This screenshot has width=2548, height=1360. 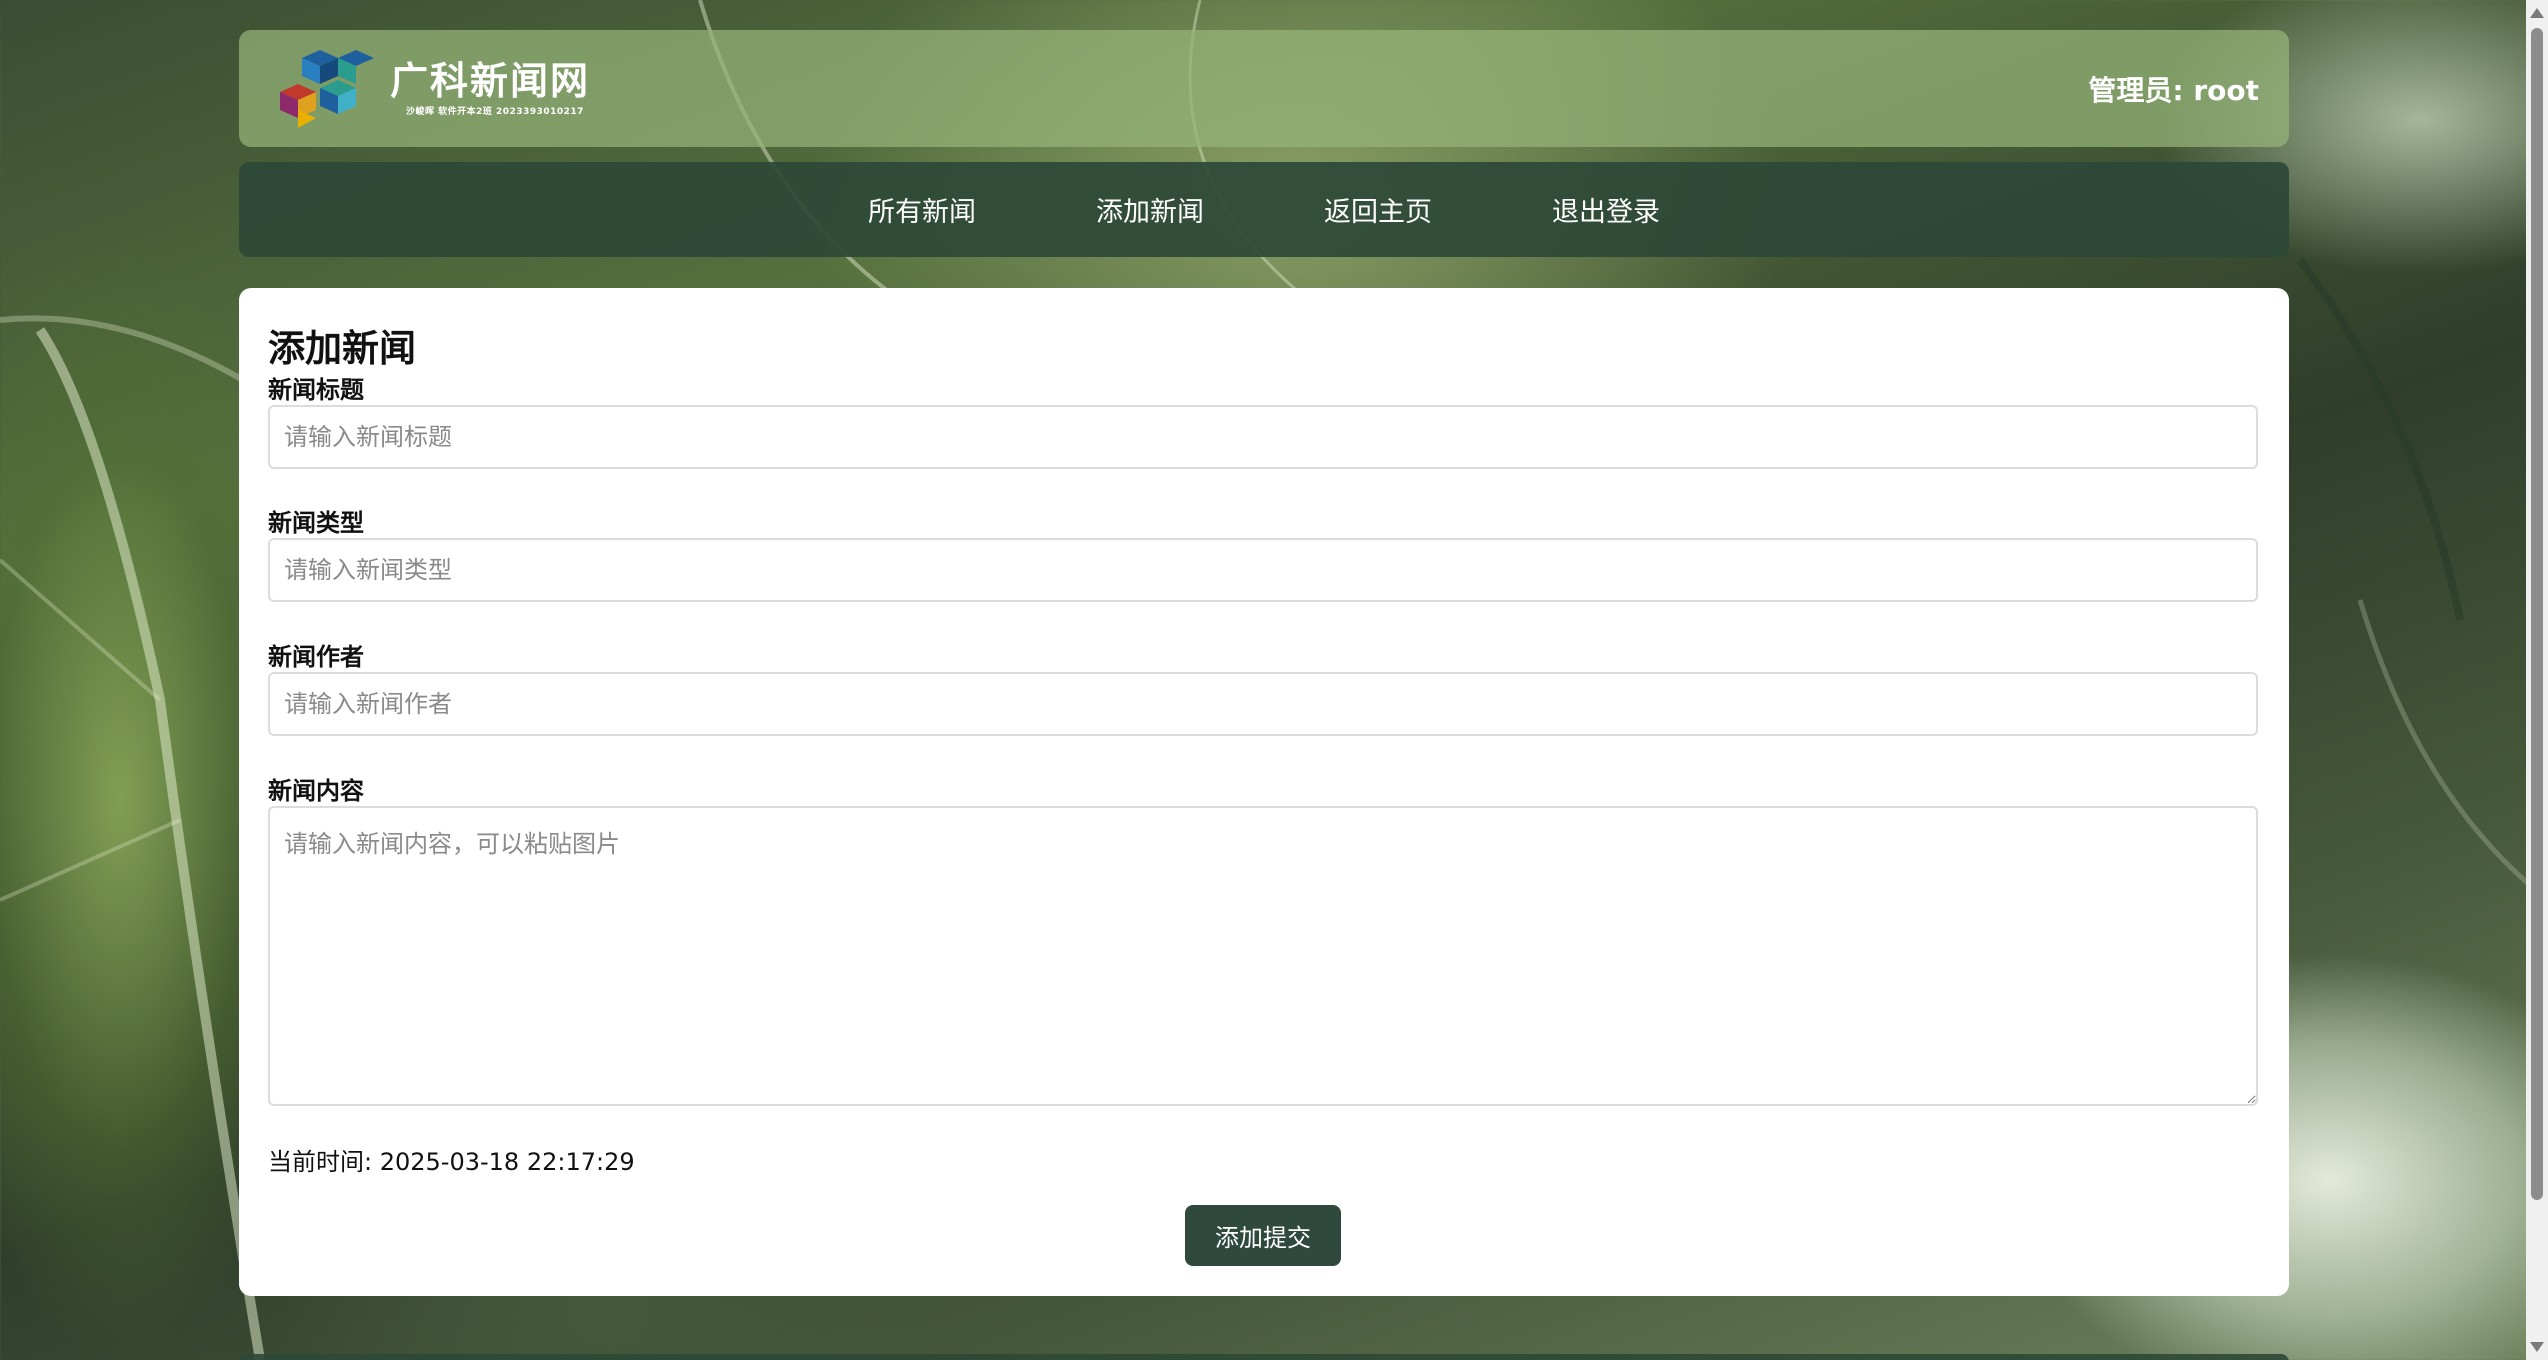 I want to click on news-author-input, so click(x=1263, y=704).